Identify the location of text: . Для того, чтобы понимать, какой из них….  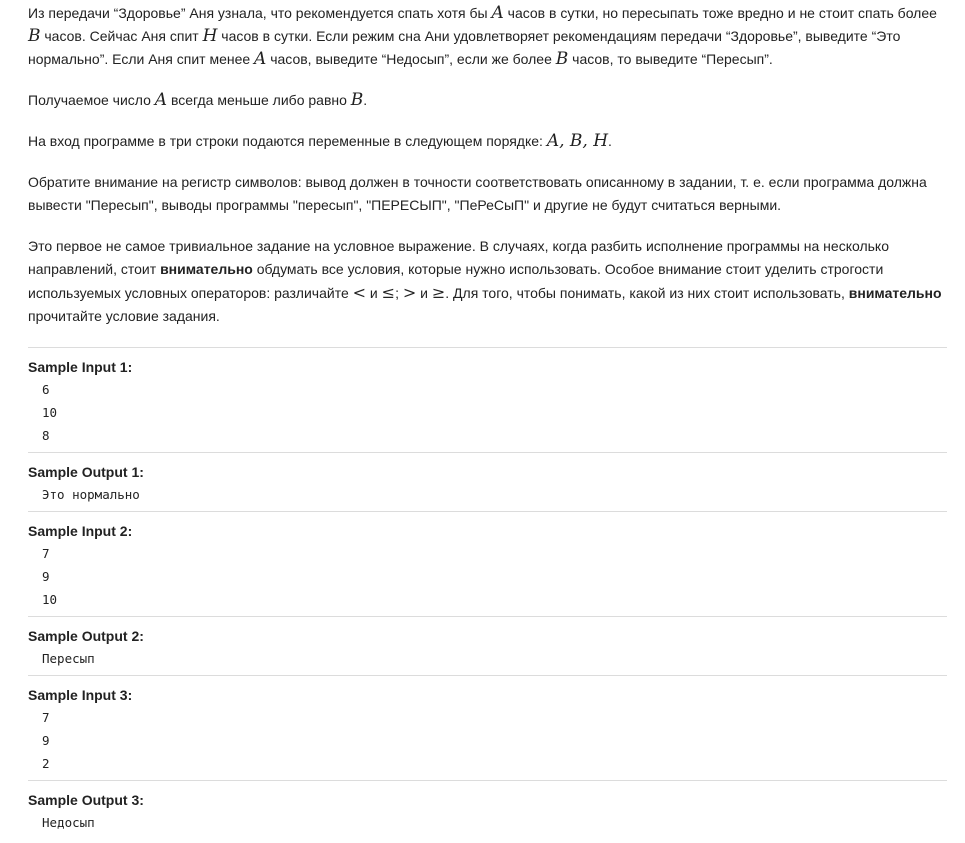
(647, 293).